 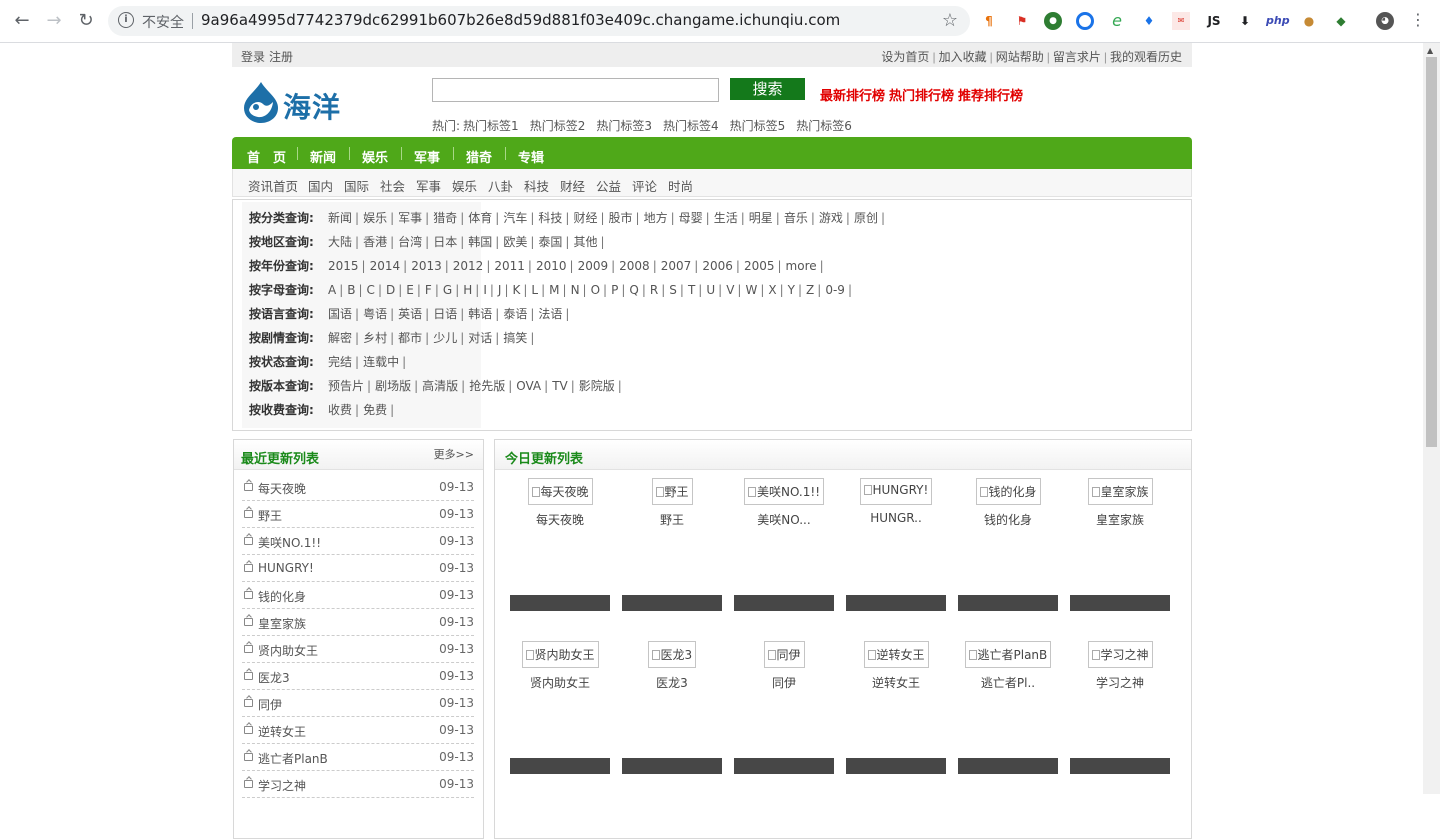 What do you see at coordinates (866, 218) in the screenshot?
I see `filter-option: 原创` at bounding box center [866, 218].